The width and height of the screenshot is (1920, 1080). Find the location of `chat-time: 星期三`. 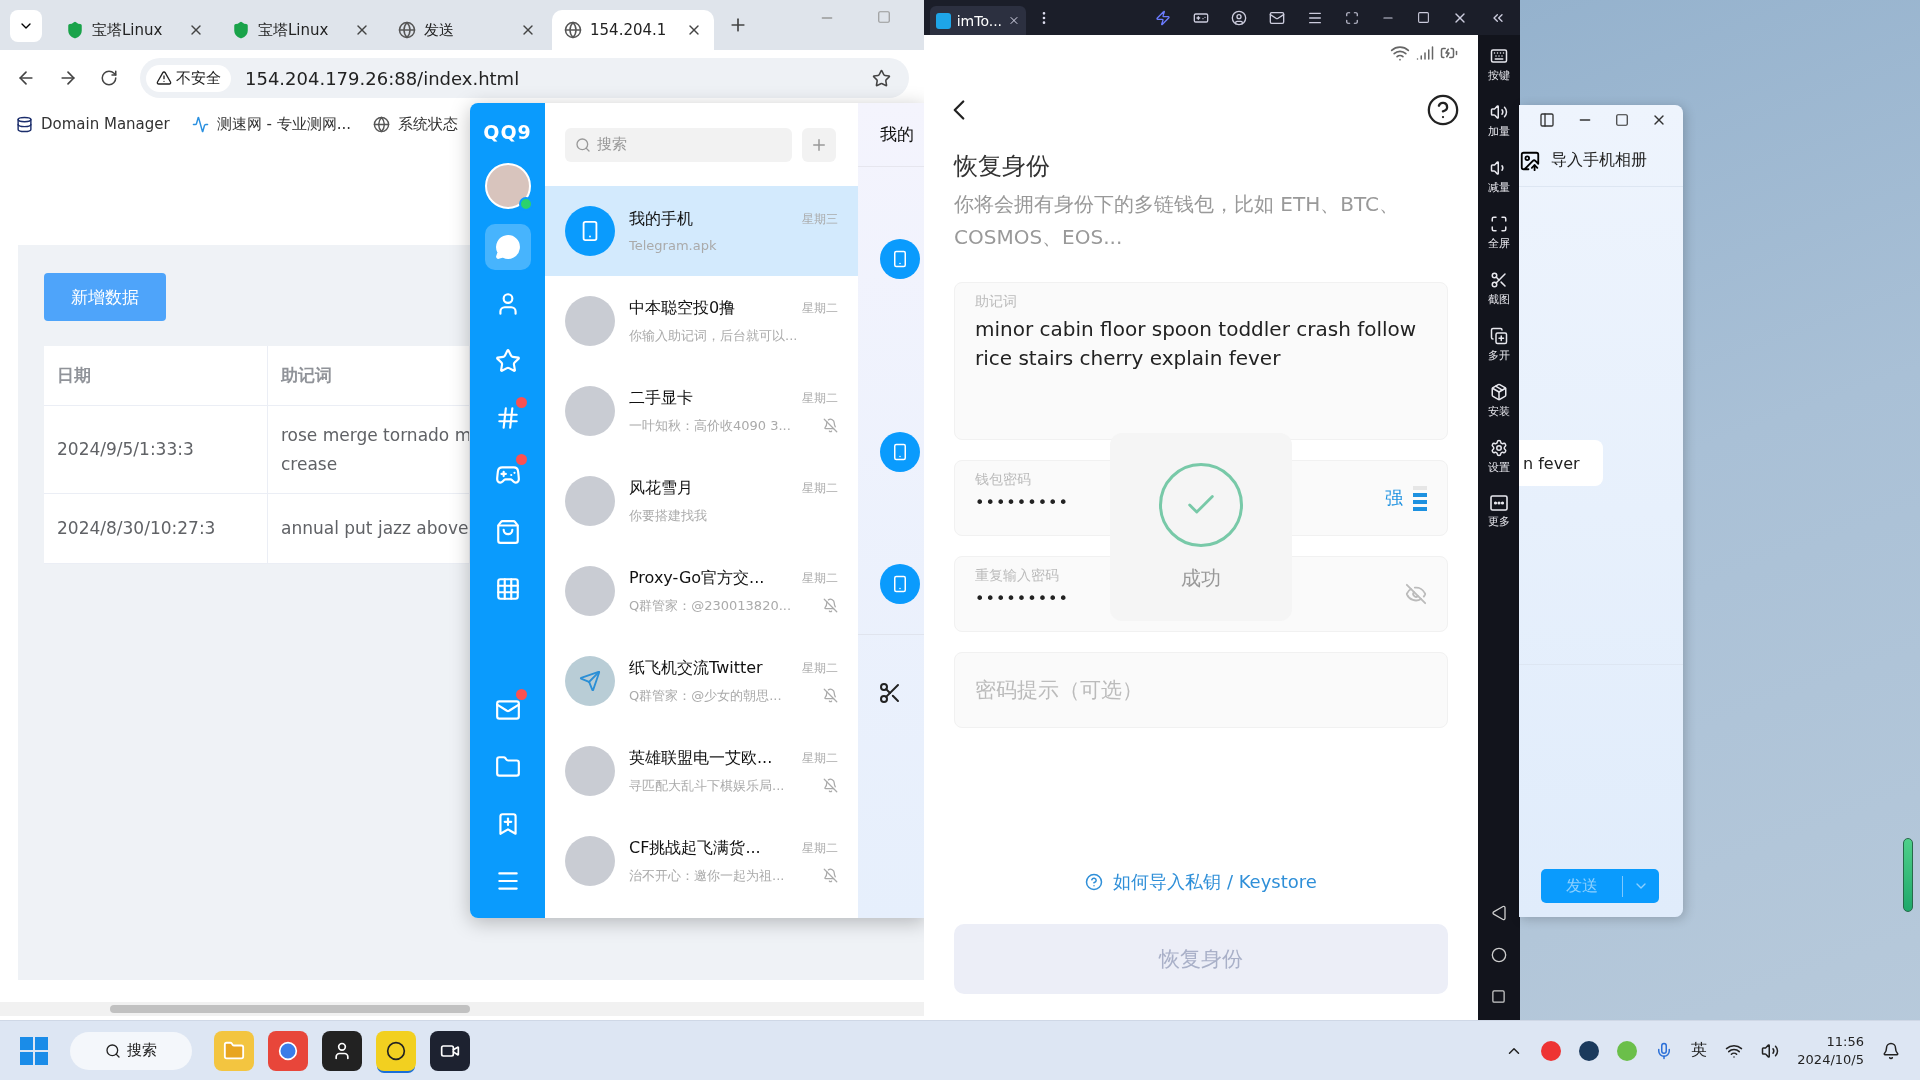

chat-time: 星期三 is located at coordinates (820, 219).